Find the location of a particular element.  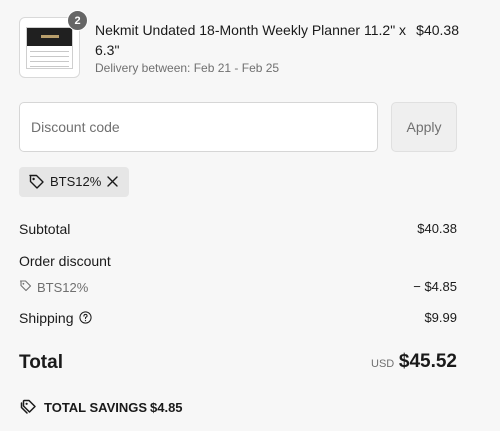

discount-code-input is located at coordinates (198, 127).